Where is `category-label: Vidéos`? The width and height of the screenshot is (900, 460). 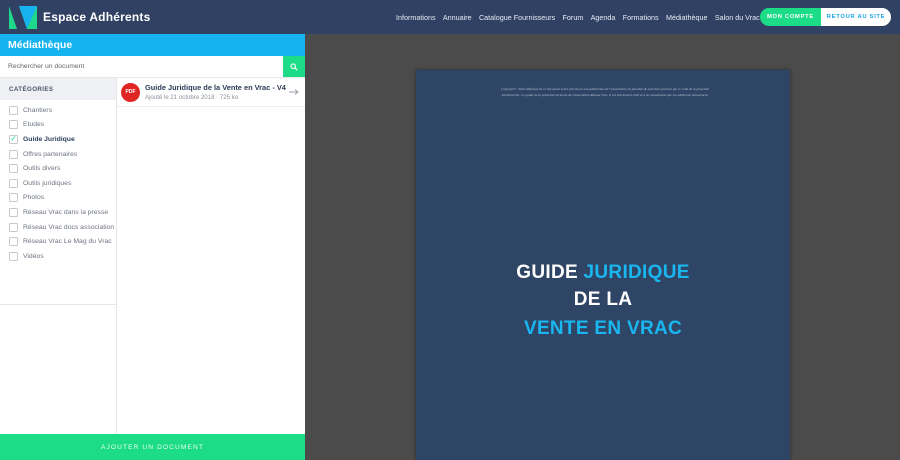 category-label: Vidéos is located at coordinates (33, 256).